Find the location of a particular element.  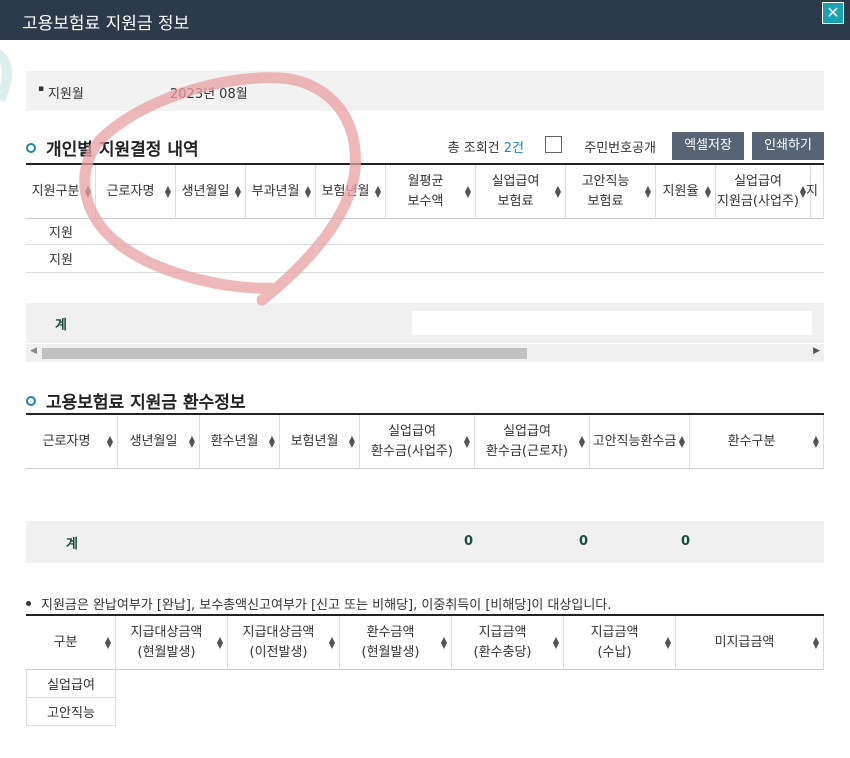

support-month-label: 지원월 is located at coordinates (66, 94).